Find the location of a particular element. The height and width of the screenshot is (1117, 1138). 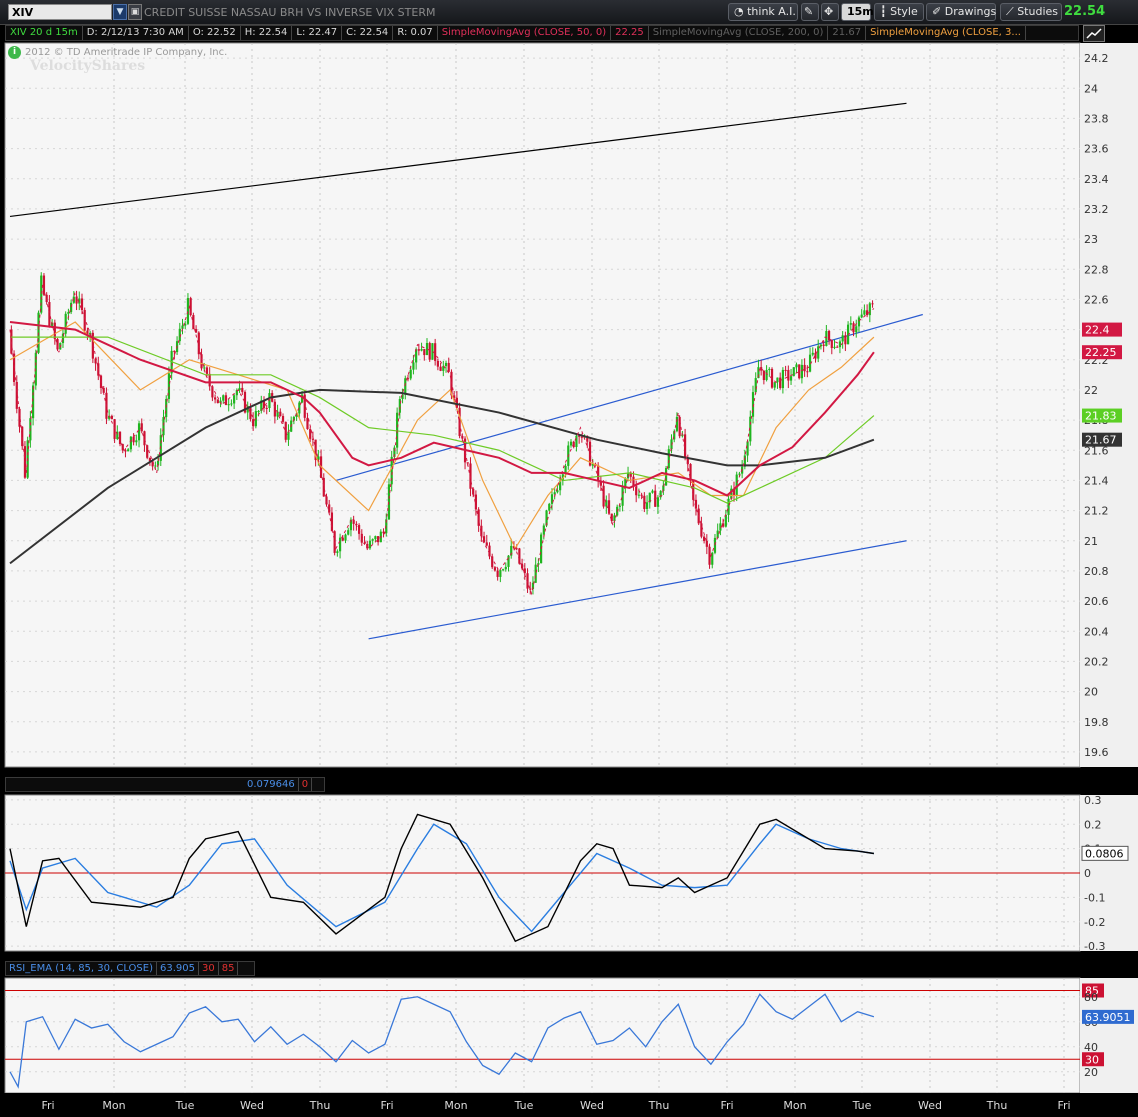

rsi-name: RSI_EMA (14, 85, 30, CLOSE) is located at coordinates (81, 968).